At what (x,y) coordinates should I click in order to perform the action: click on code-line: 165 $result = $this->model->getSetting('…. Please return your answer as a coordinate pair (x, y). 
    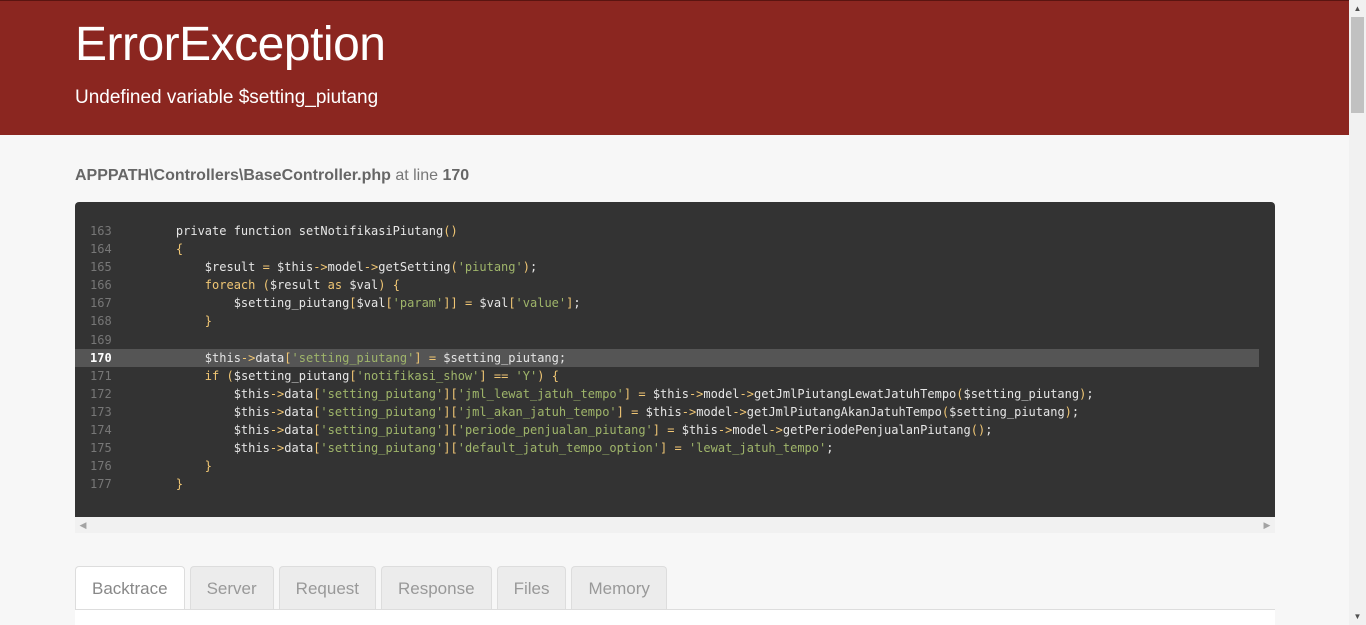
    Looking at the image, I should click on (675, 267).